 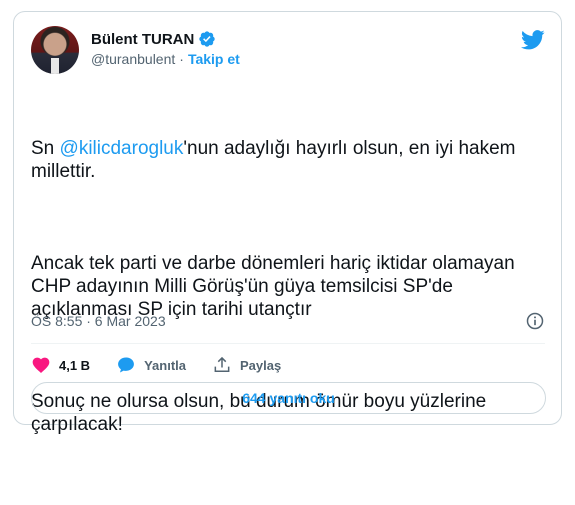 I want to click on tweet-p1-prefix: Sn, so click(x=45, y=148).